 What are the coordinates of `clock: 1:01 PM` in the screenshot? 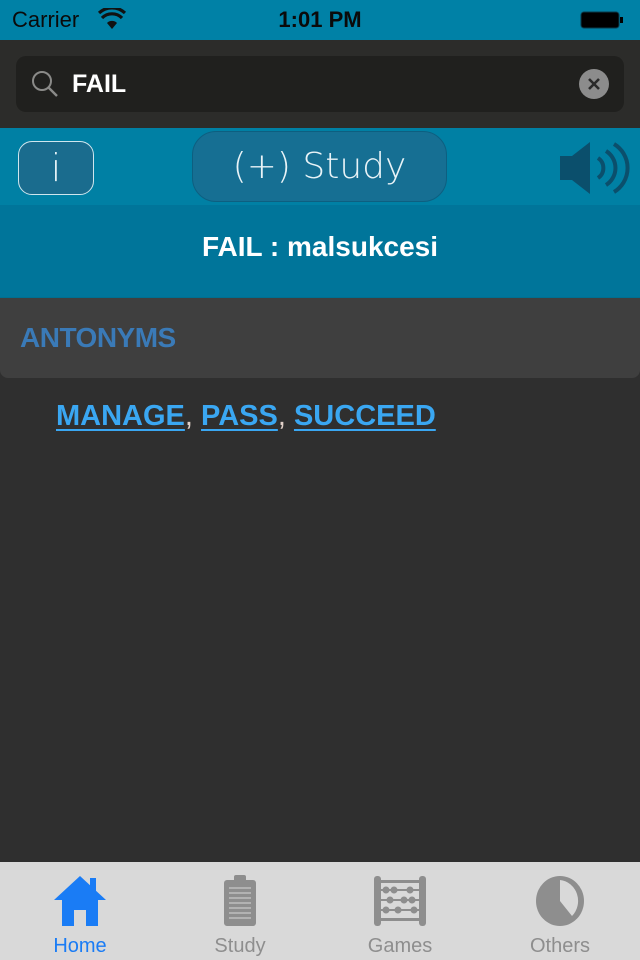 It's located at (320, 19).